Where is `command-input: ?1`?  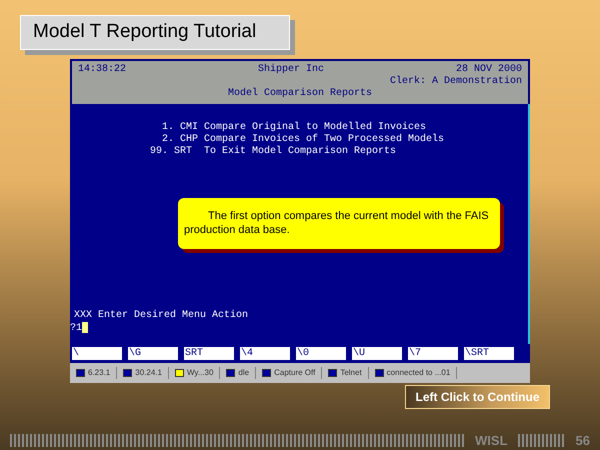
command-input: ?1 is located at coordinates (76, 329).